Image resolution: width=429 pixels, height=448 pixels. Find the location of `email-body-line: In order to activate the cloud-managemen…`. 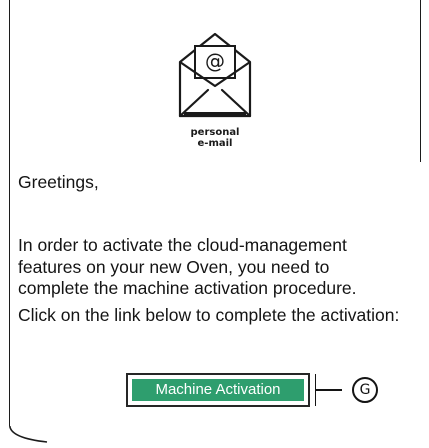

email-body-line: In order to activate the cloud-managemen… is located at coordinates (182, 245).